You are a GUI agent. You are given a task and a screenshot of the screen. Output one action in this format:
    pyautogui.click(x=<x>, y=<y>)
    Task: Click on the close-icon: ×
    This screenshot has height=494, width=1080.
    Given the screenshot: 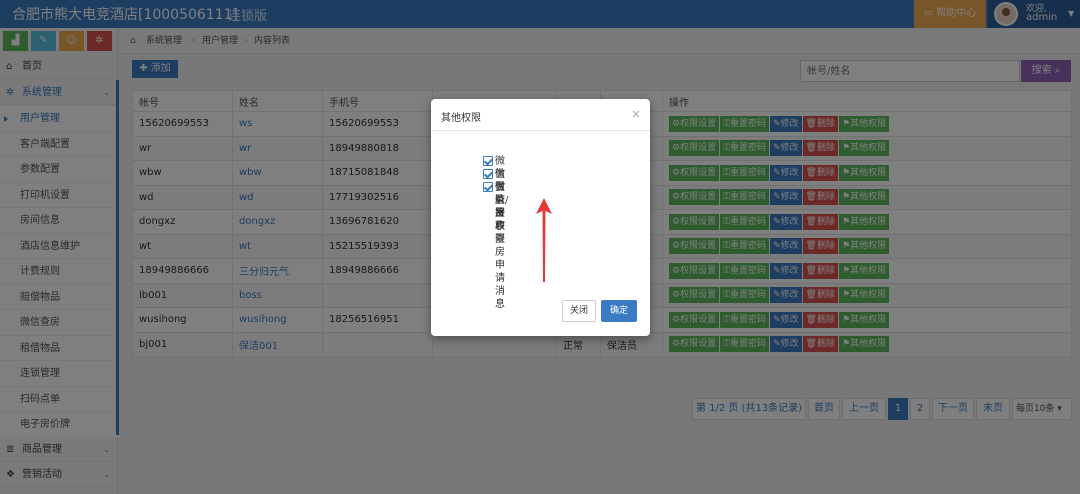 What is the action you would take?
    pyautogui.click(x=636, y=114)
    